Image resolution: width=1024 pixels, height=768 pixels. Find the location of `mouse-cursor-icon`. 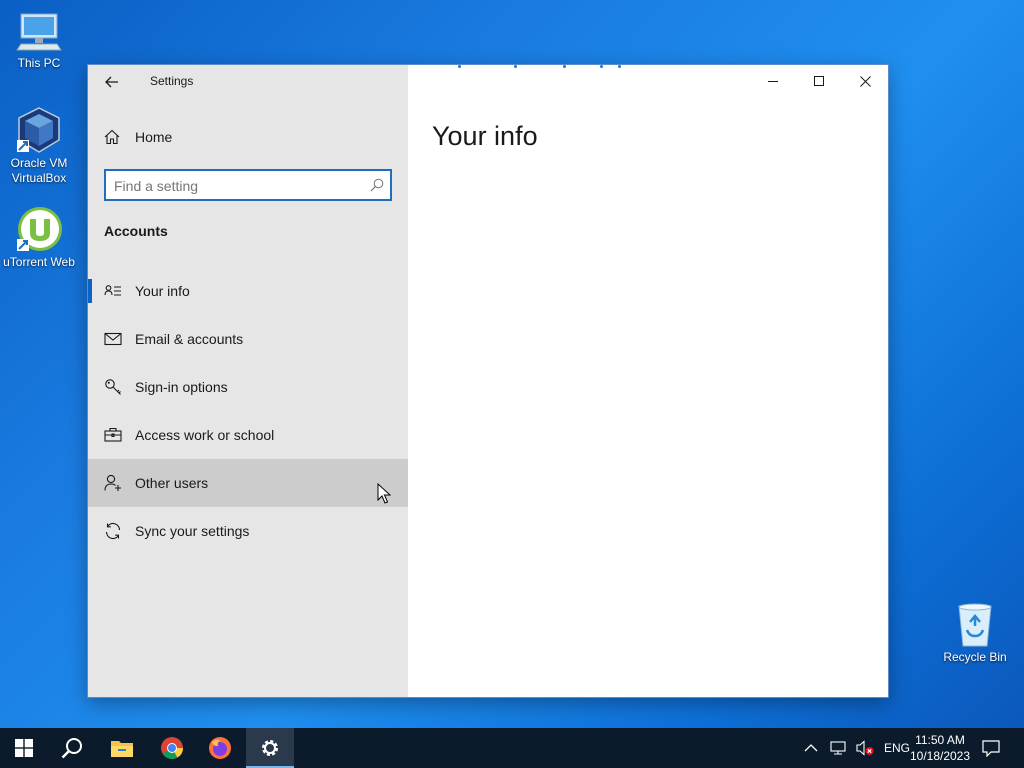

mouse-cursor-icon is located at coordinates (384, 493).